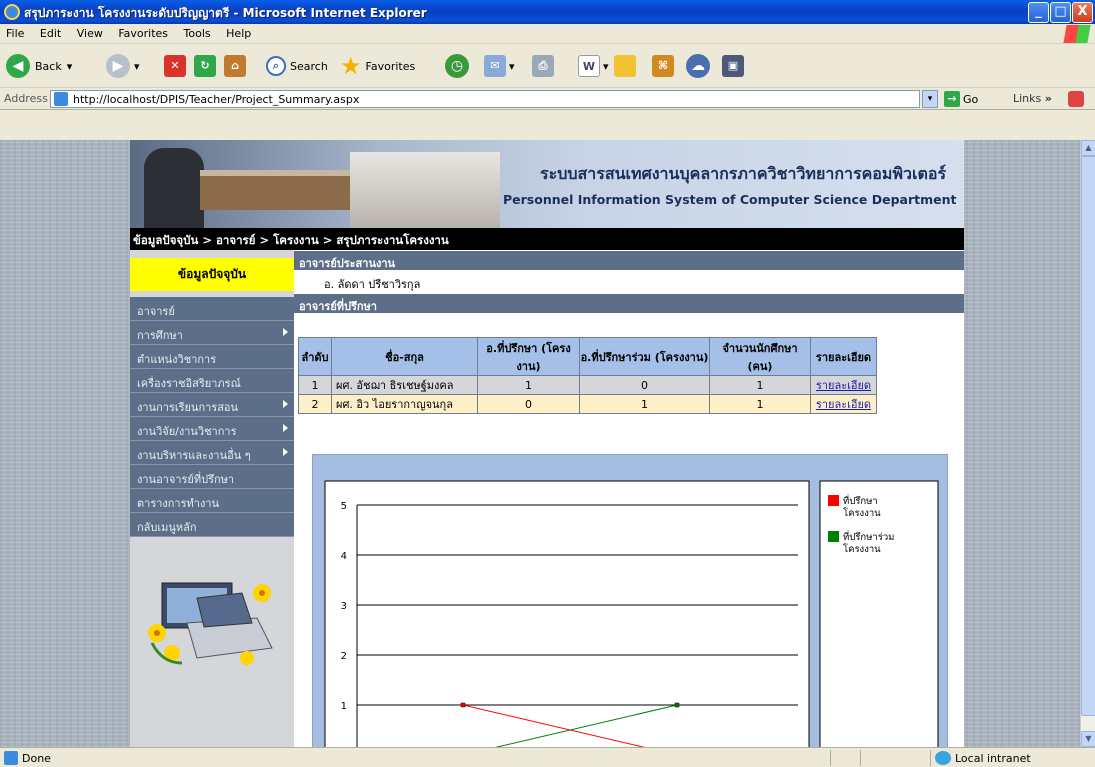 This screenshot has width=1095, height=767. I want to click on sidebar-item: งานอาจารย์ที่ปรึกษา, so click(212, 477).